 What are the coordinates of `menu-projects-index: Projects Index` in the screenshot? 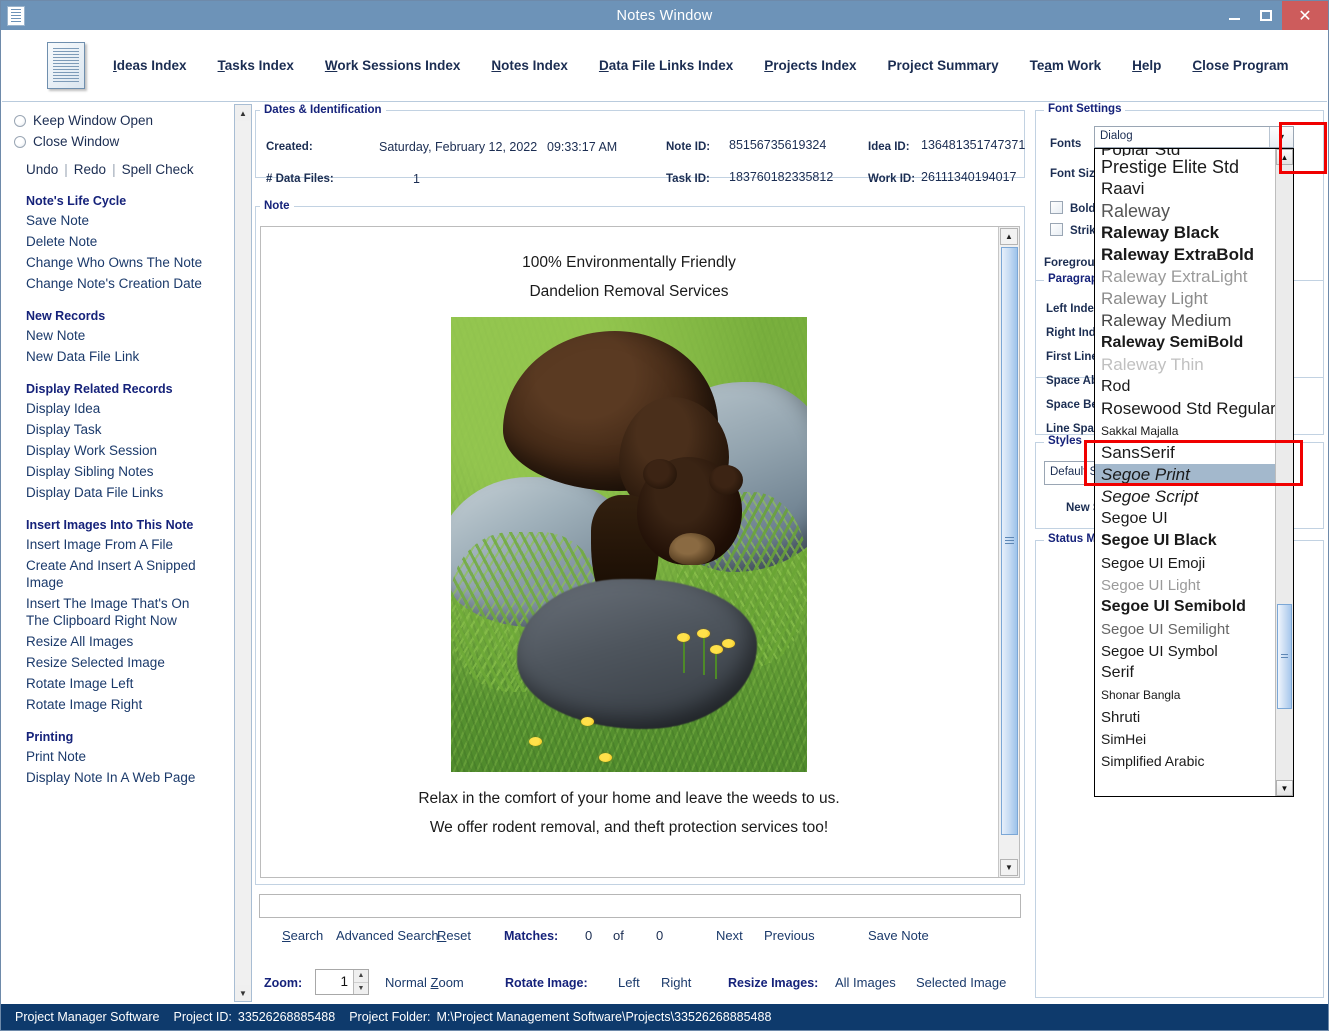 It's located at (810, 65).